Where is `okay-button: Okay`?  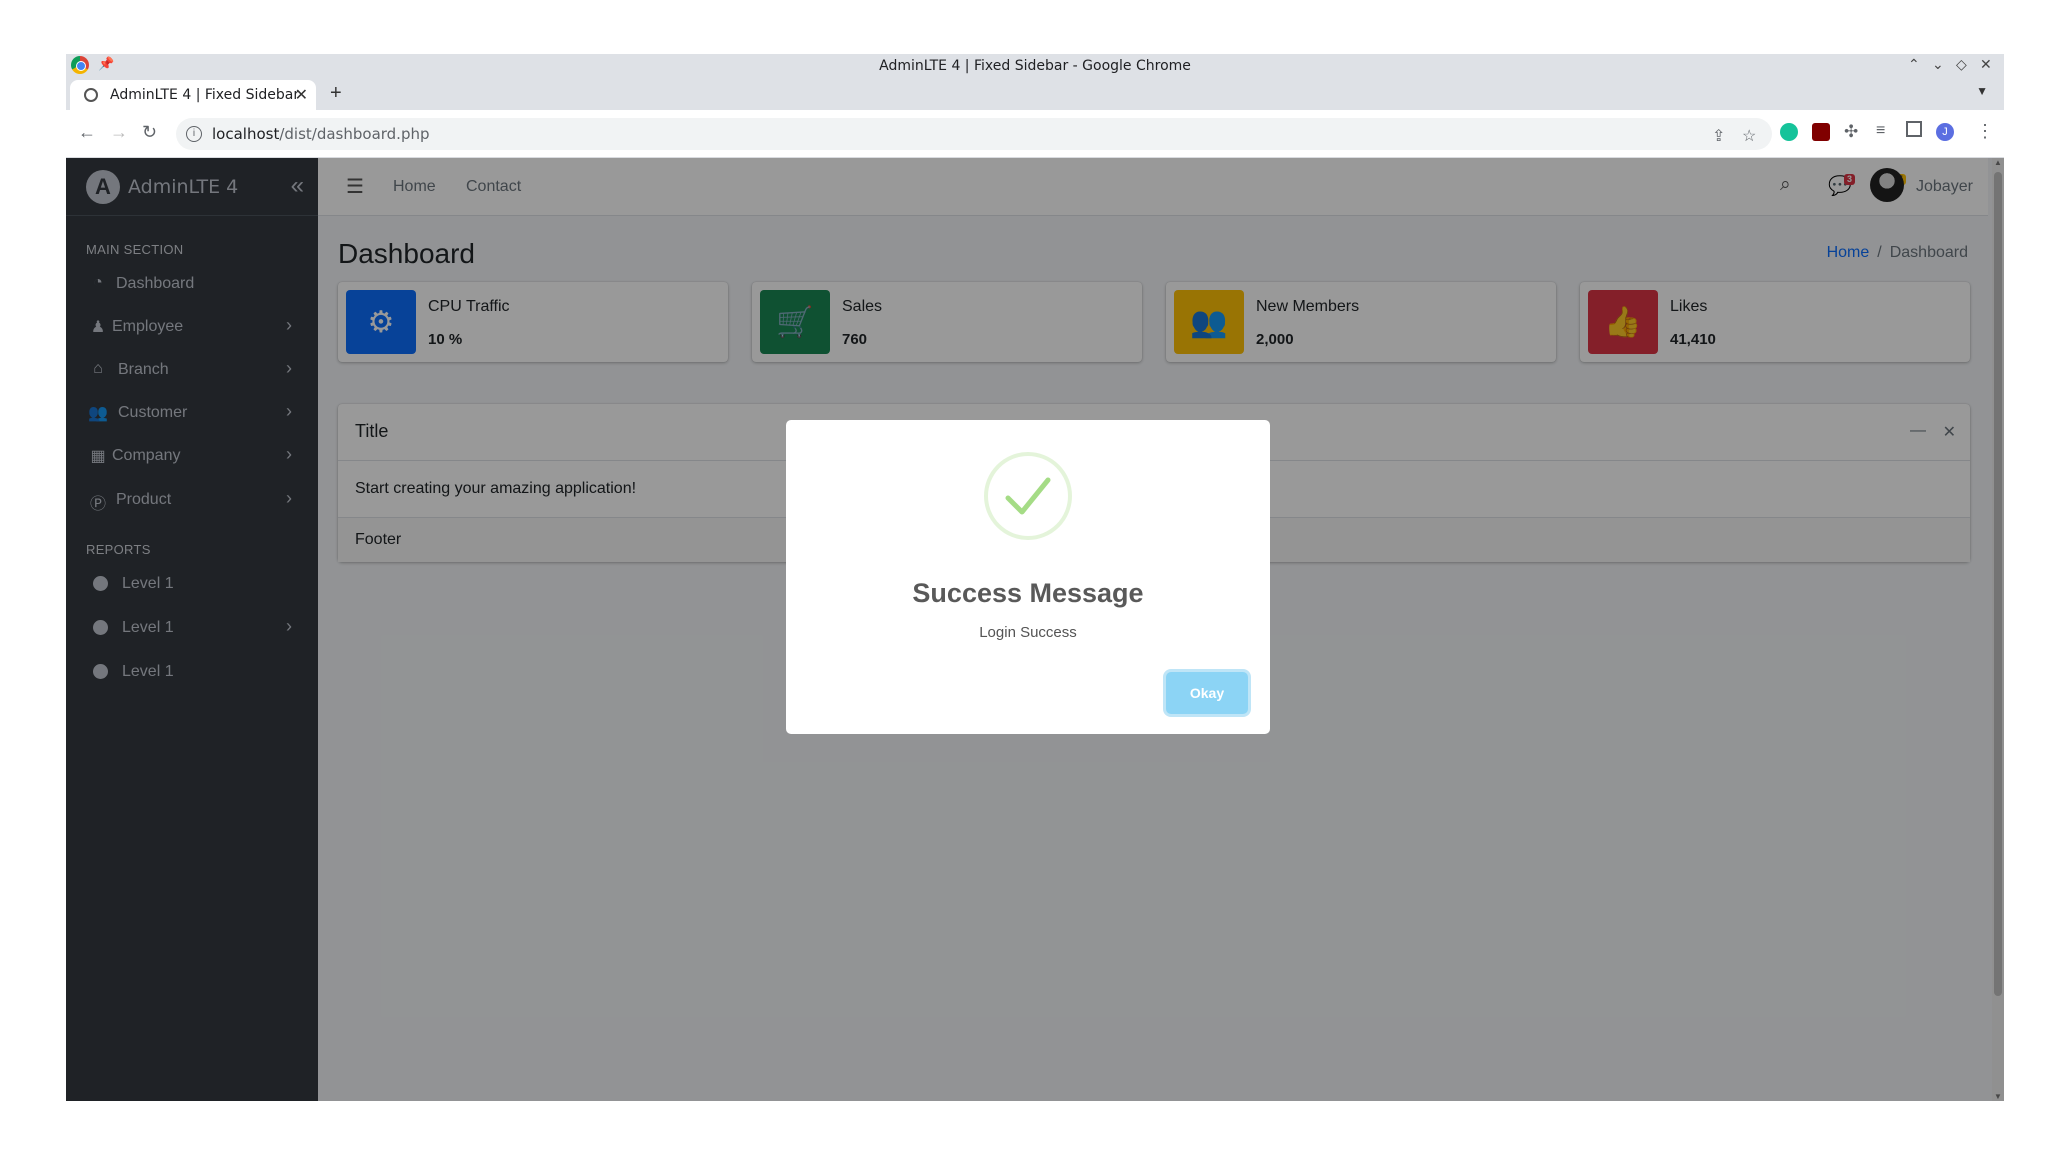
okay-button: Okay is located at coordinates (1207, 693).